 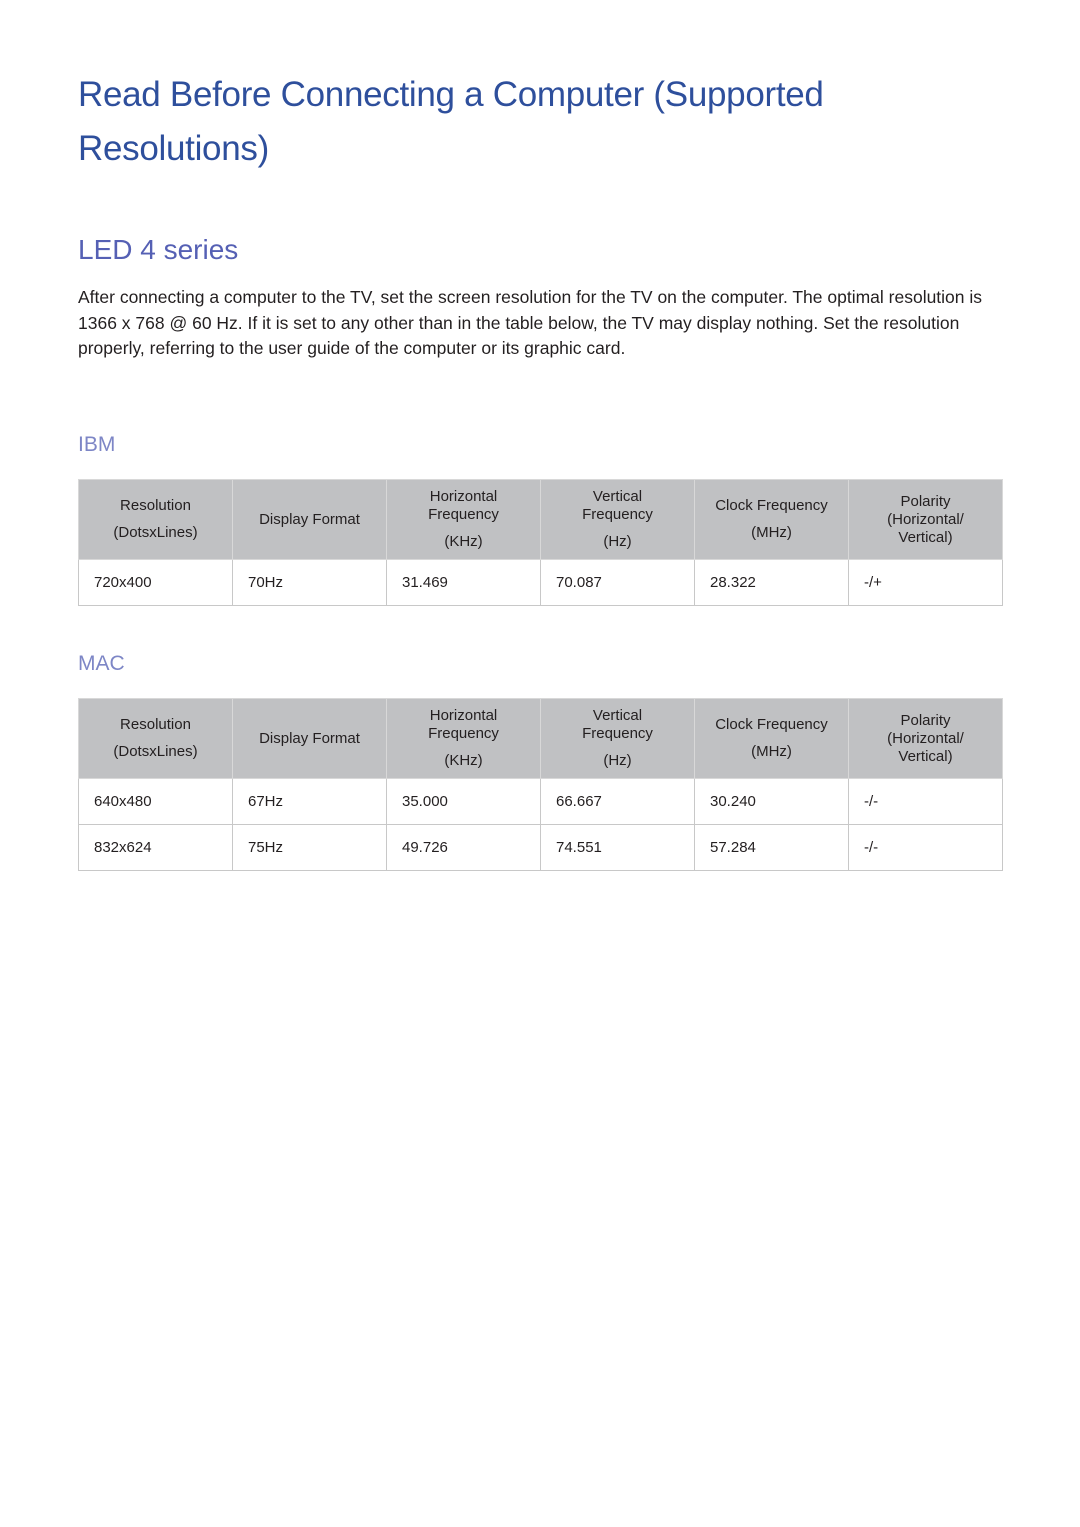 What do you see at coordinates (309, 847) in the screenshot?
I see `cell-display-format: 75Hz` at bounding box center [309, 847].